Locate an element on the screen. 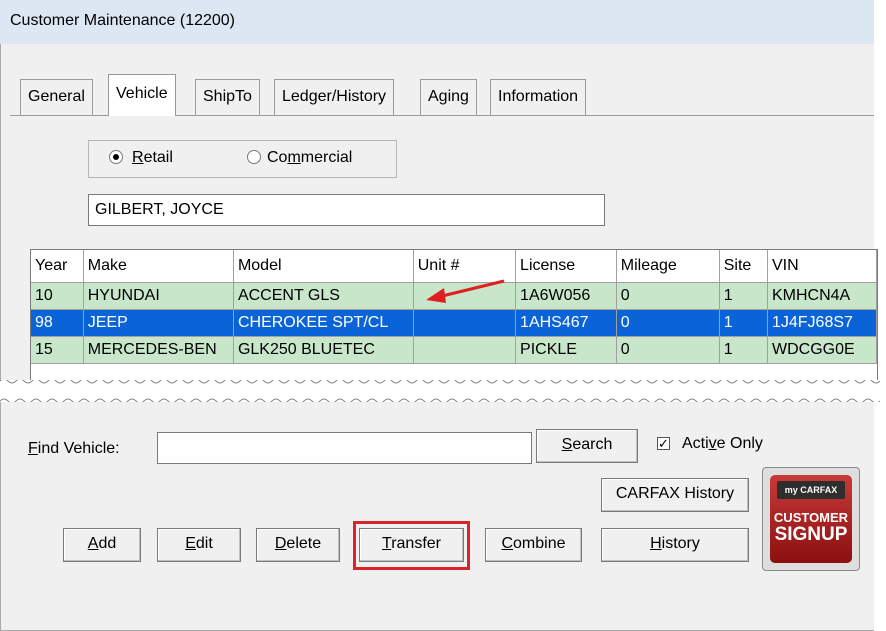  commercial-label: Commercial is located at coordinates (309, 158).